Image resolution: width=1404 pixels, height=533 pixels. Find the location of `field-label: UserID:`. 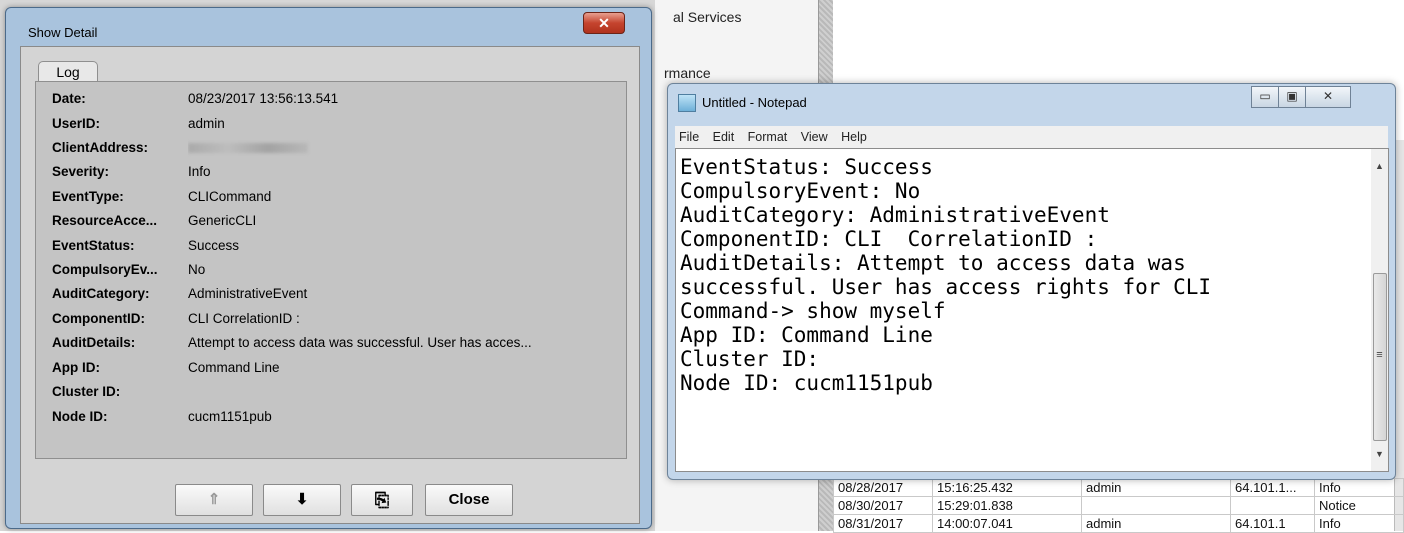

field-label: UserID: is located at coordinates (76, 123).